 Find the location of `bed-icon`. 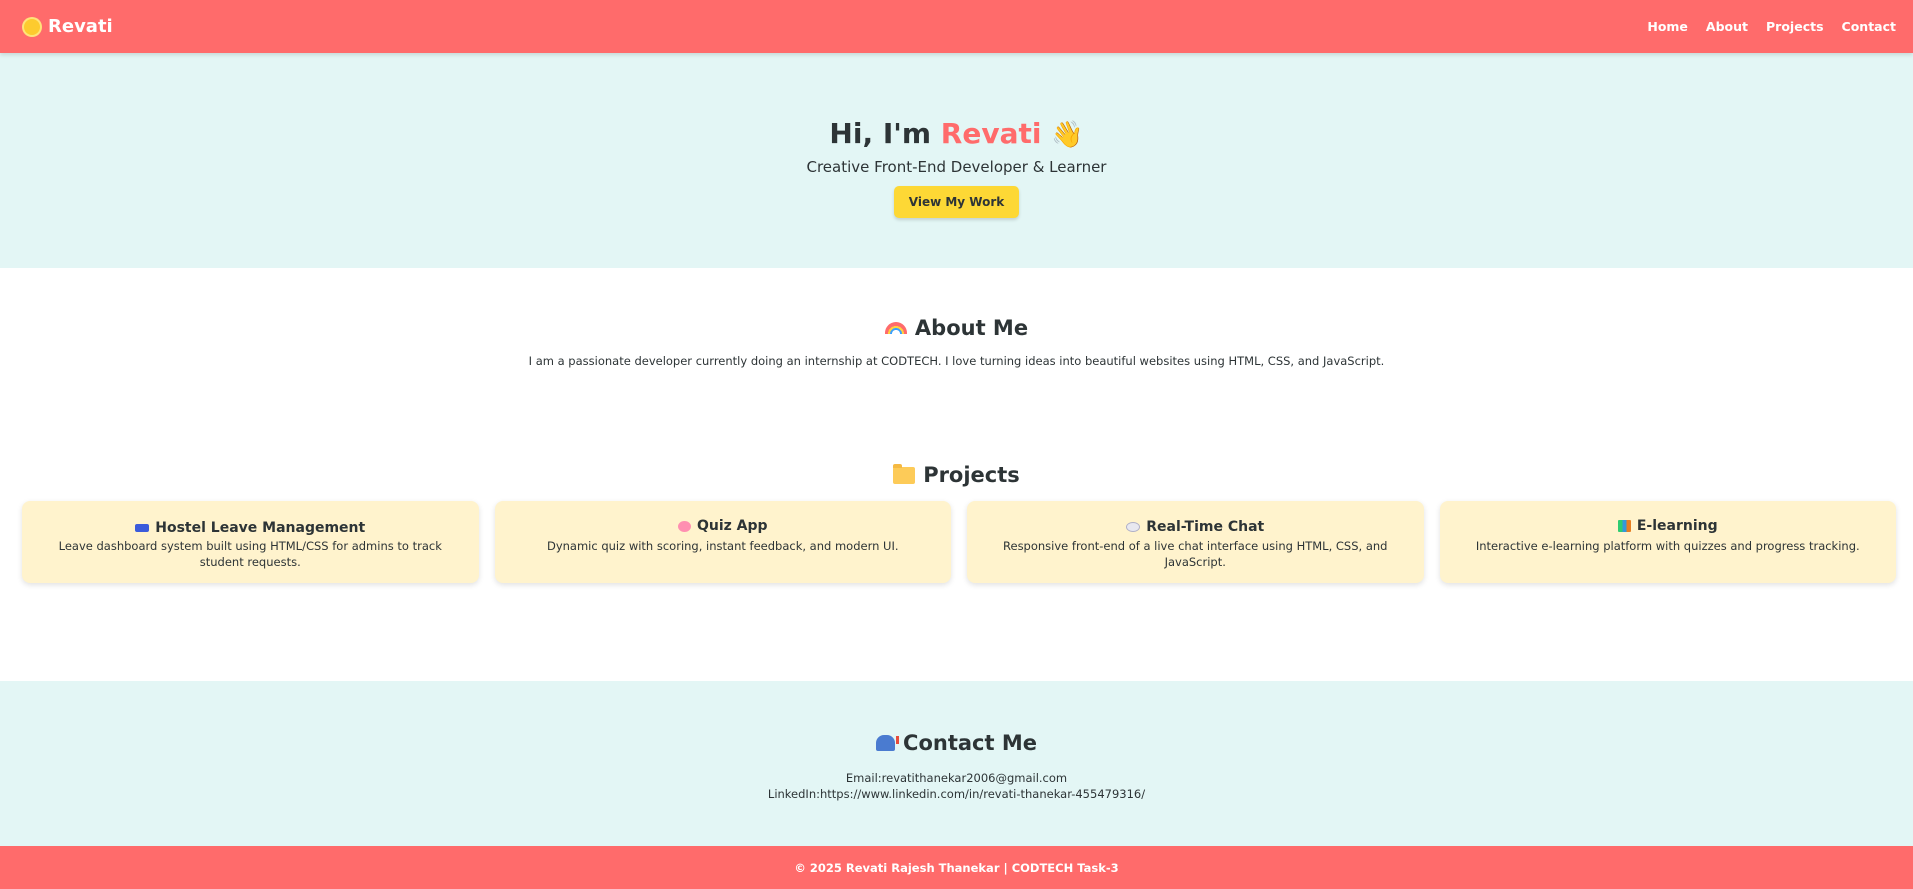

bed-icon is located at coordinates (142, 527).